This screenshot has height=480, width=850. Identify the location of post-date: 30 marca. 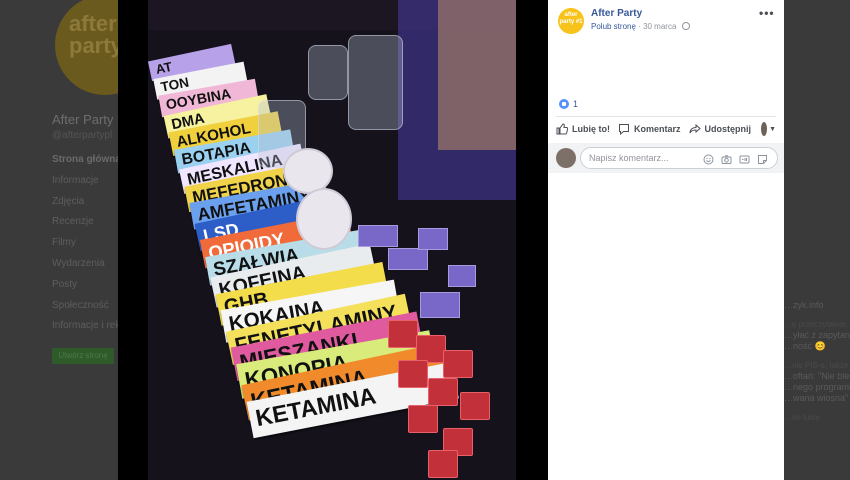
(659, 26).